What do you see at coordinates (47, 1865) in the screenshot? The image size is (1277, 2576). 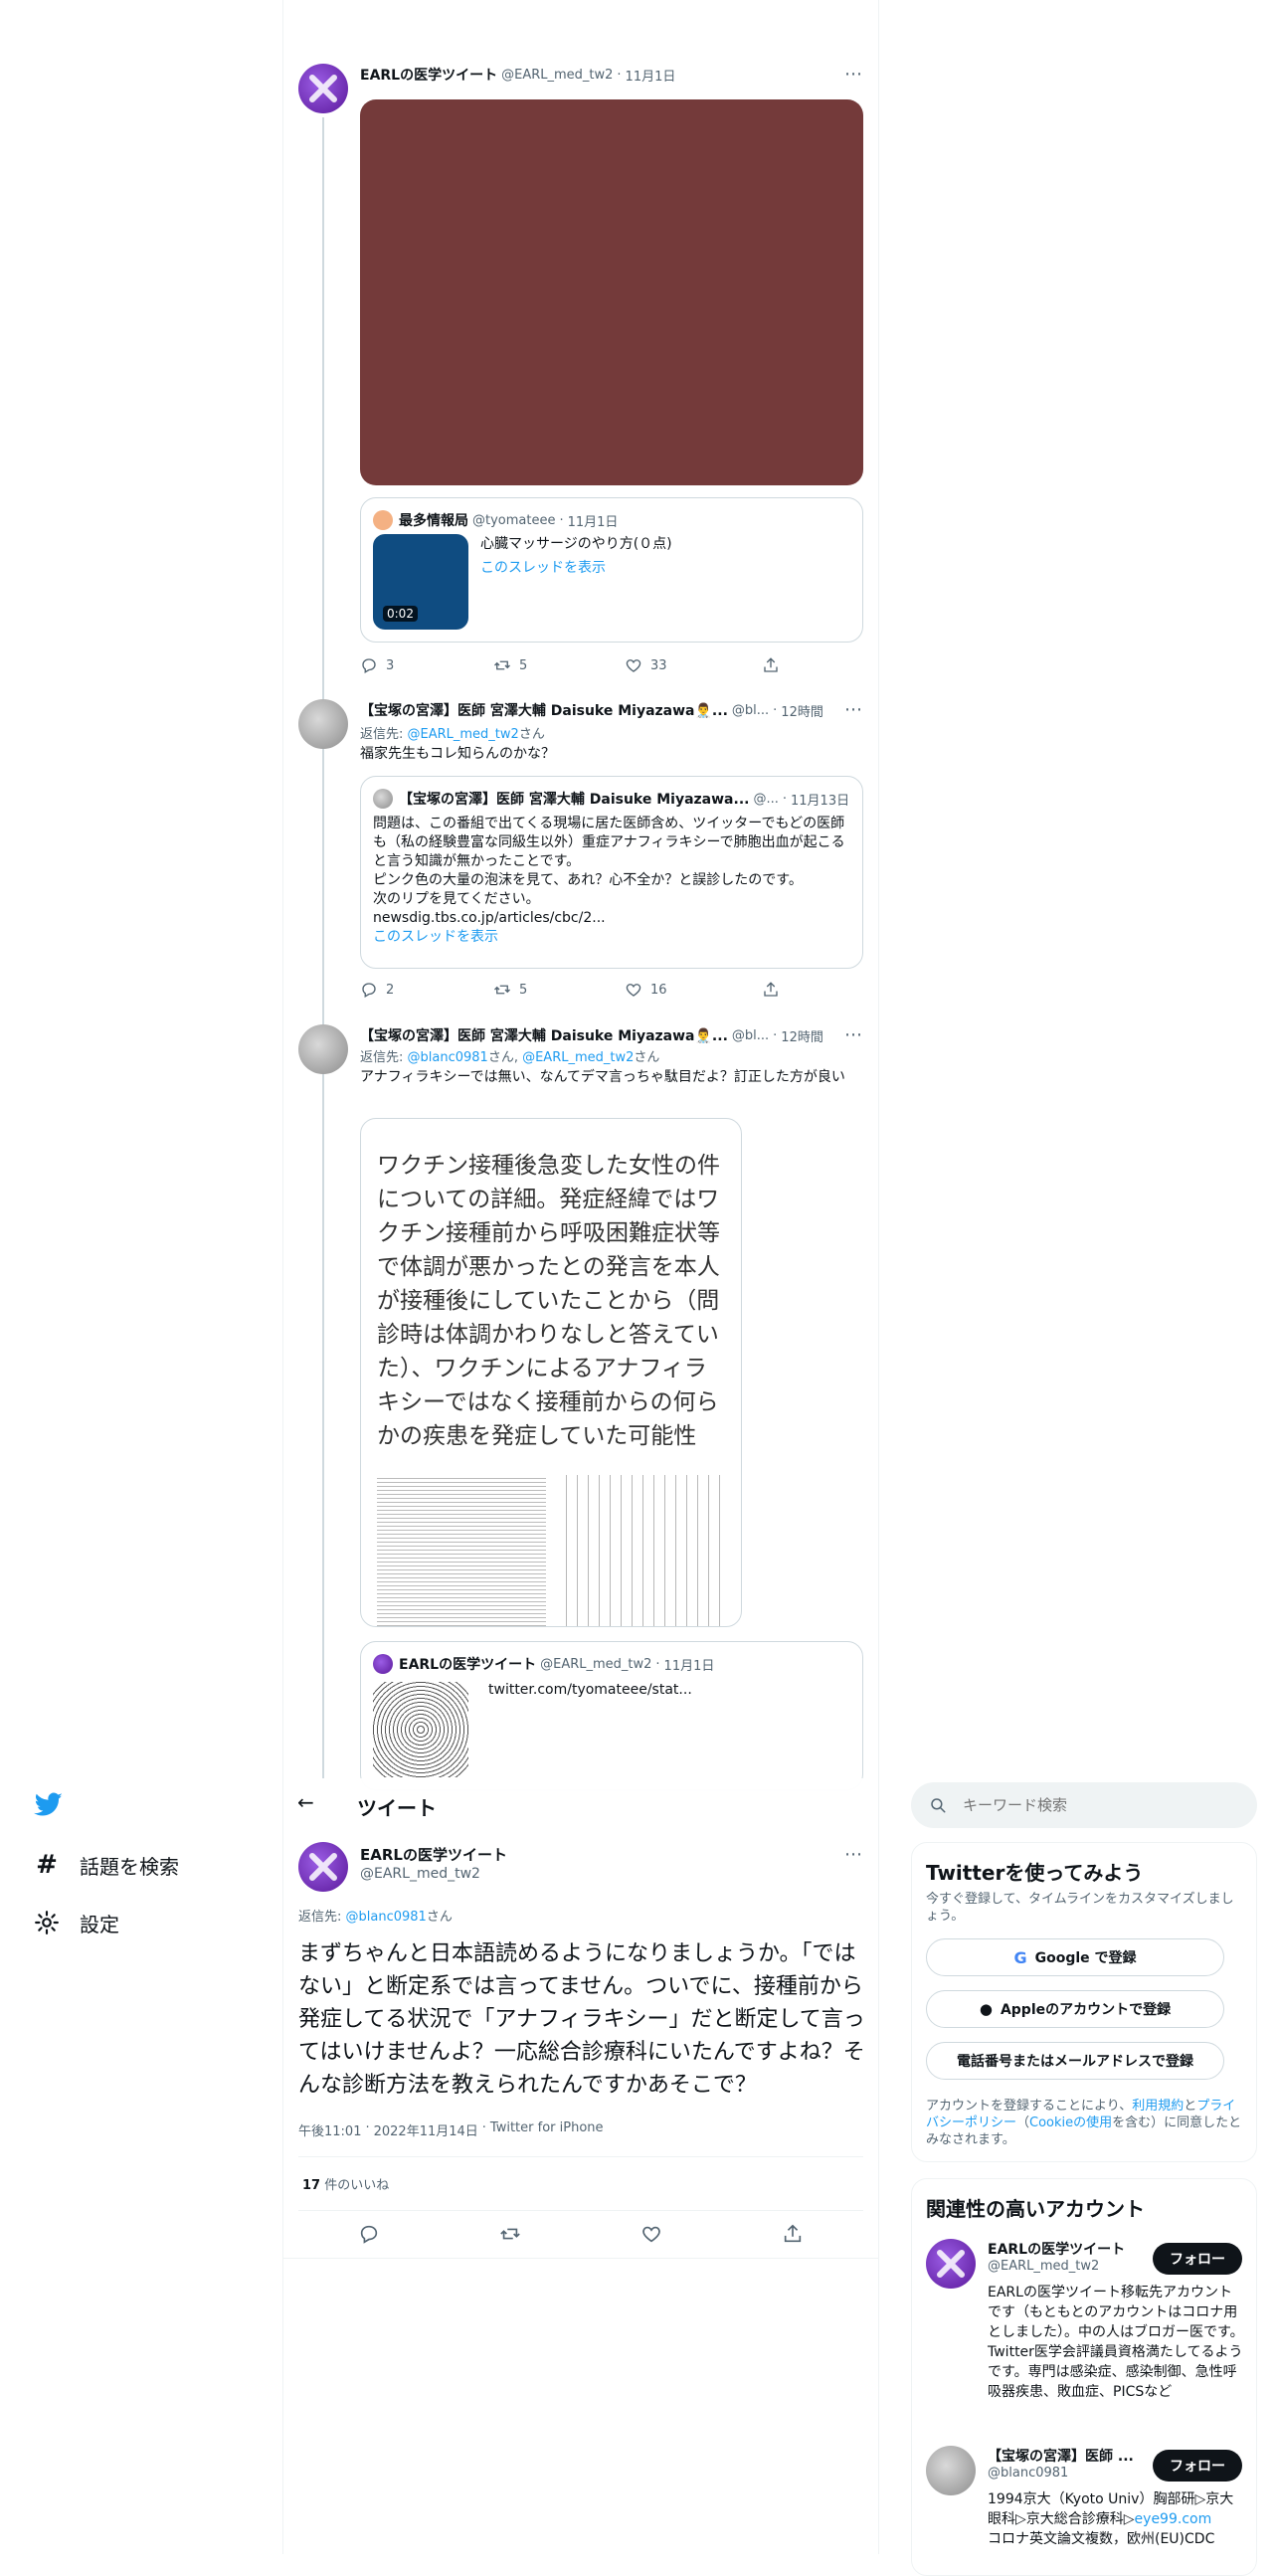 I see `hashtag-icon: #` at bounding box center [47, 1865].